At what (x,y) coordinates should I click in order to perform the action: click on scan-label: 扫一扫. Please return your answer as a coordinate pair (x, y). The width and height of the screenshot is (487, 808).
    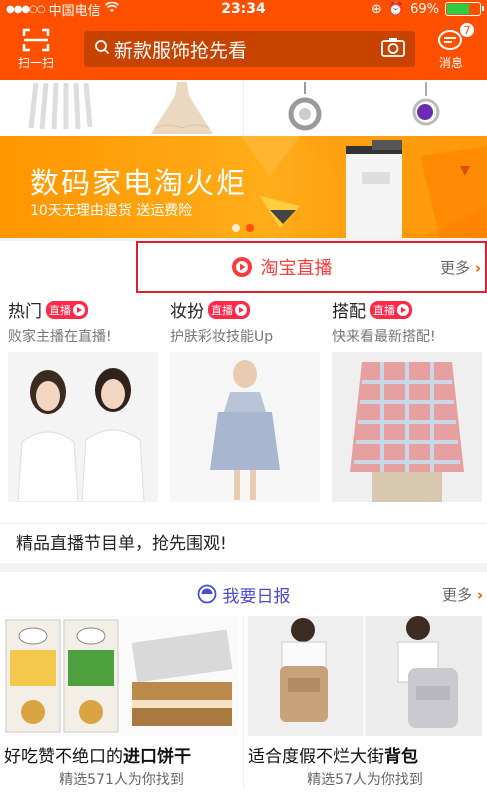
    Looking at the image, I should click on (35, 62).